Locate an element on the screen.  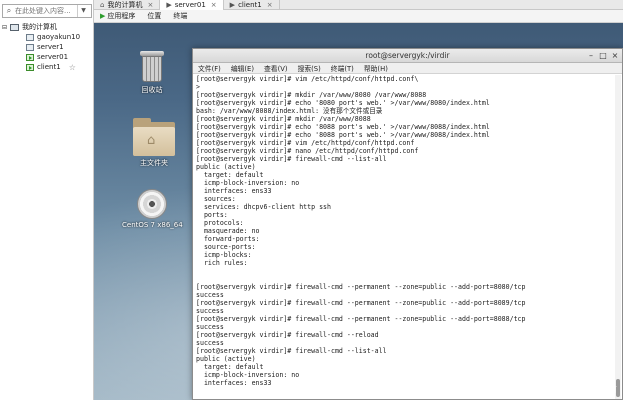
tab-label: server01 is located at coordinates (190, 5).